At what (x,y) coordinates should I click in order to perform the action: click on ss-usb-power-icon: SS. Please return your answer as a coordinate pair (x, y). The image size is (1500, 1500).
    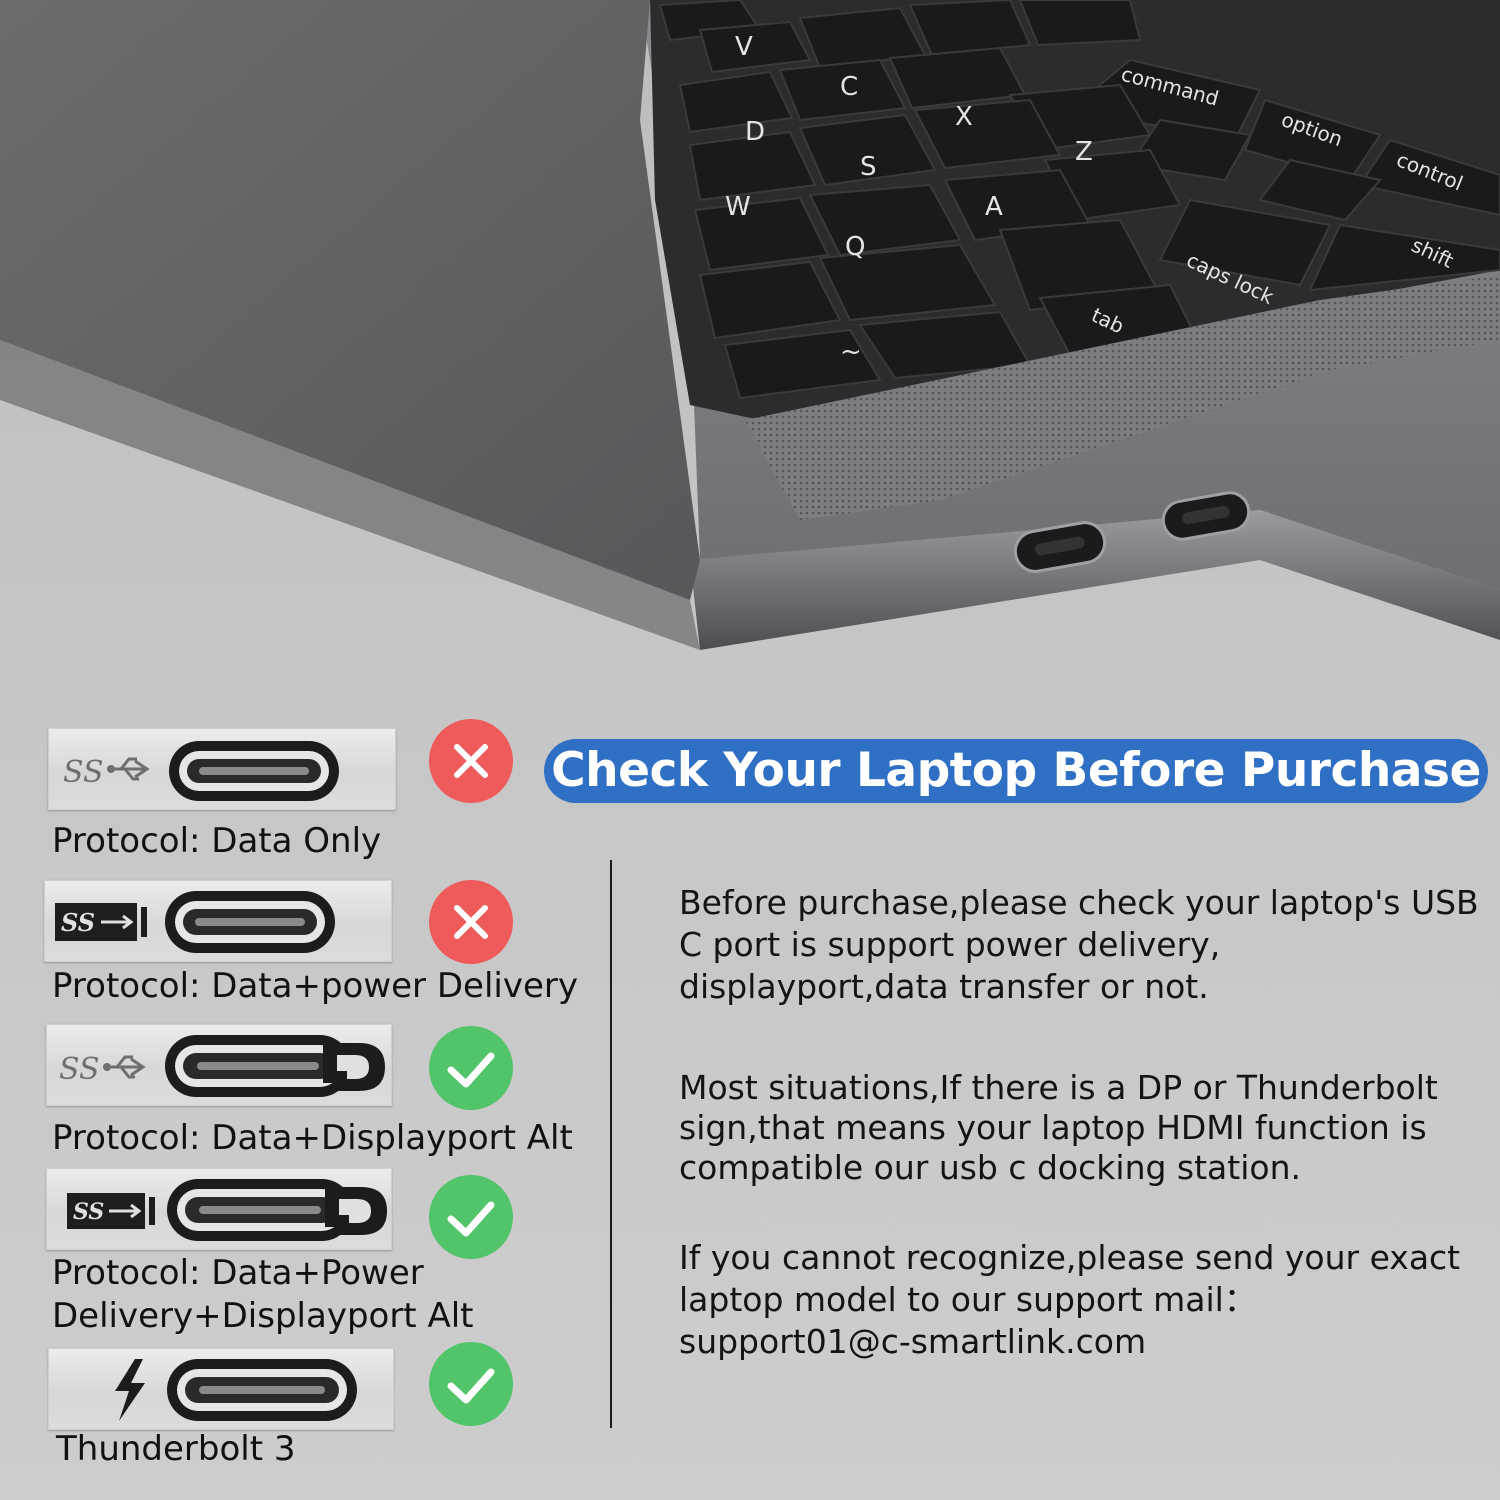
    Looking at the image, I should click on (195, 922).